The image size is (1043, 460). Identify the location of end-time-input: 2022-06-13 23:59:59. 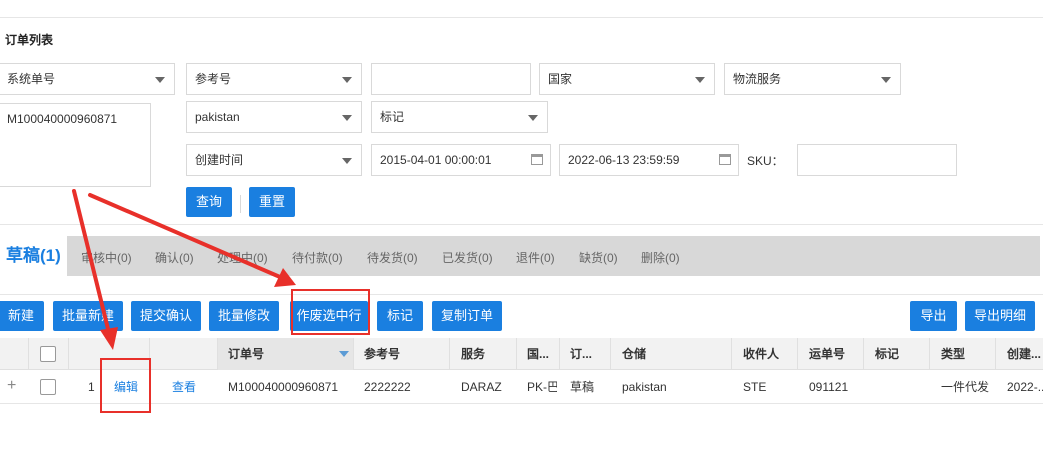
(649, 160).